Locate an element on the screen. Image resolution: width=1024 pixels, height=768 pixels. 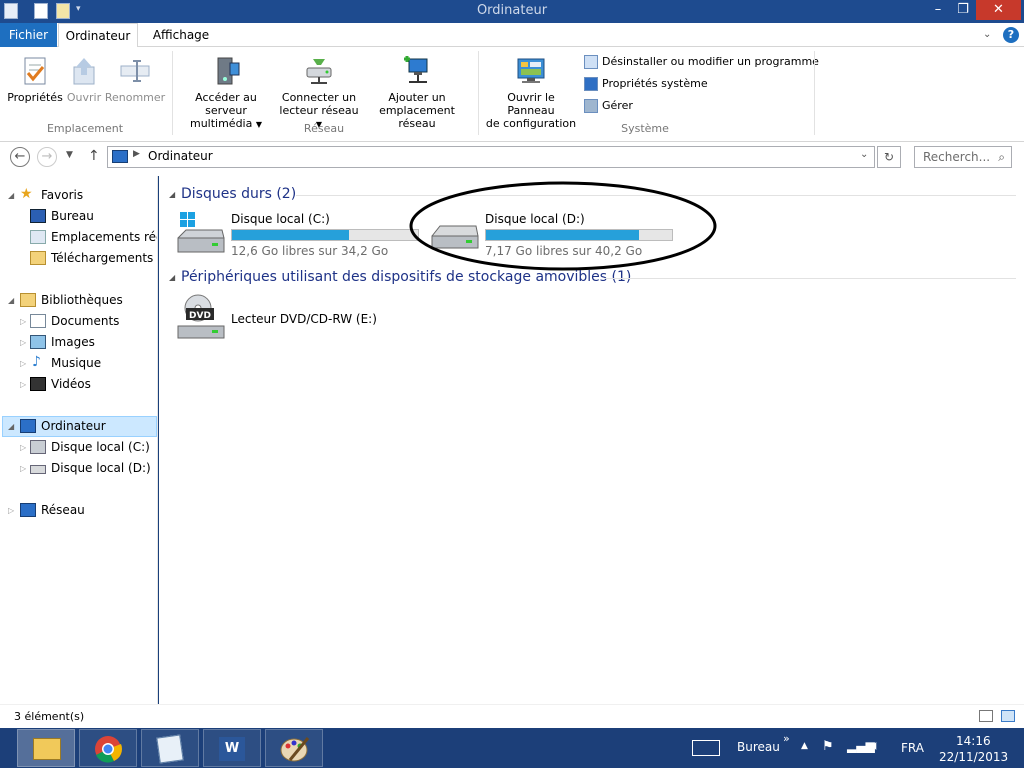
minimize-button: – is located at coordinates (938, 10).